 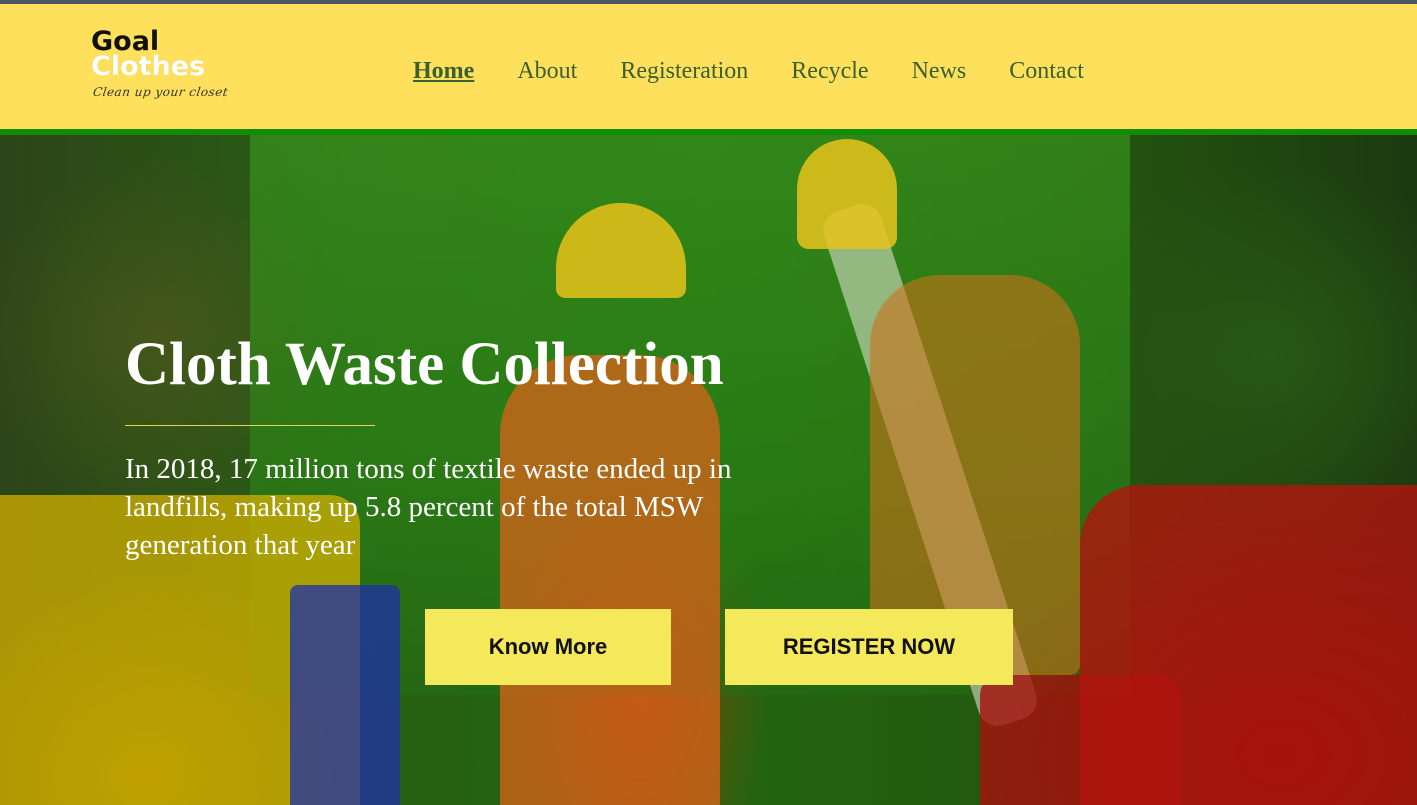 What do you see at coordinates (443, 71) in the screenshot?
I see `nav-home: Home` at bounding box center [443, 71].